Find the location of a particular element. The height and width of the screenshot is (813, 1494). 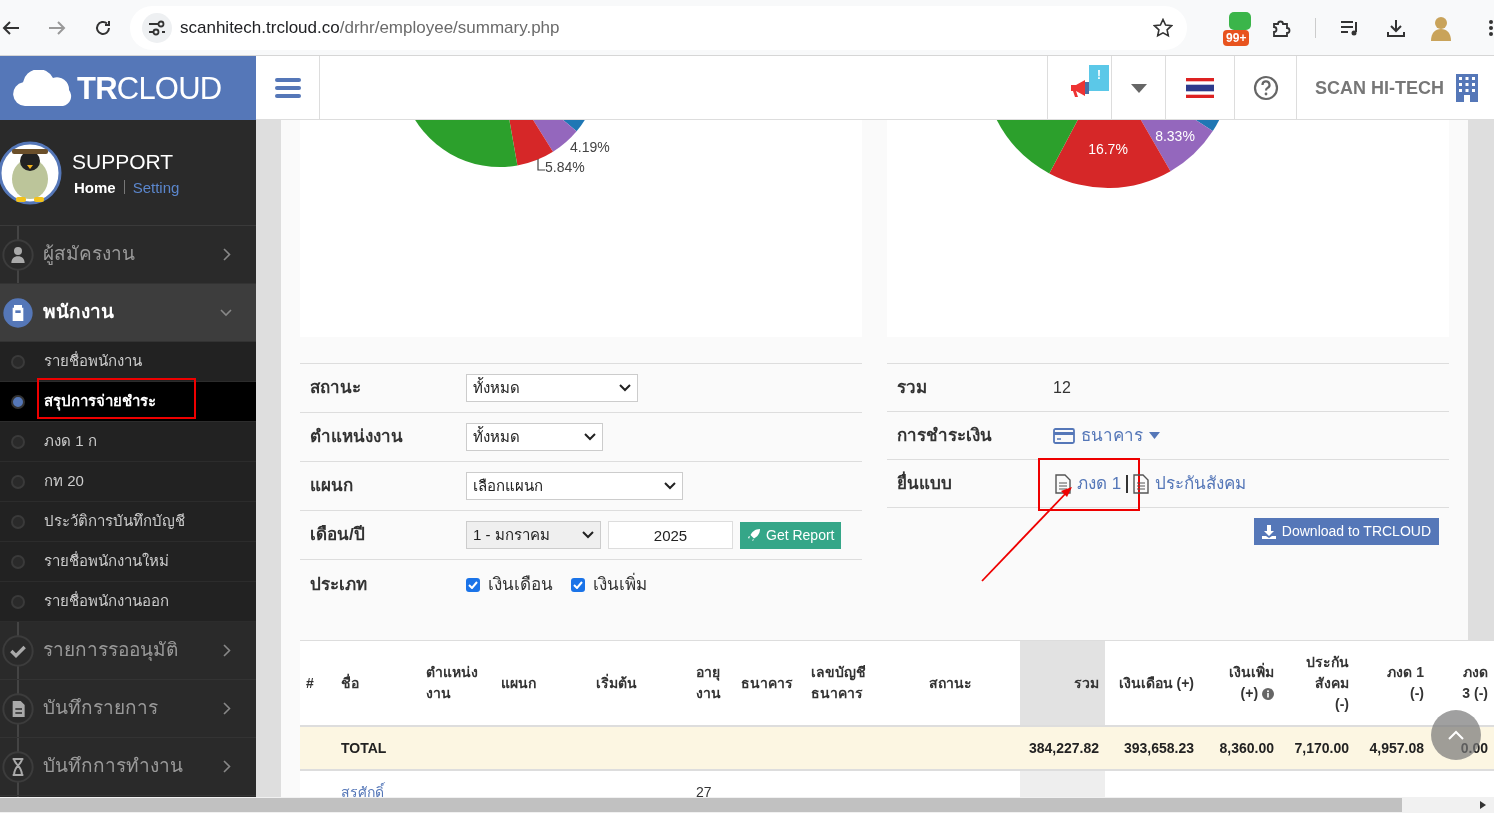

profile-link: Setting is located at coordinates (156, 187).